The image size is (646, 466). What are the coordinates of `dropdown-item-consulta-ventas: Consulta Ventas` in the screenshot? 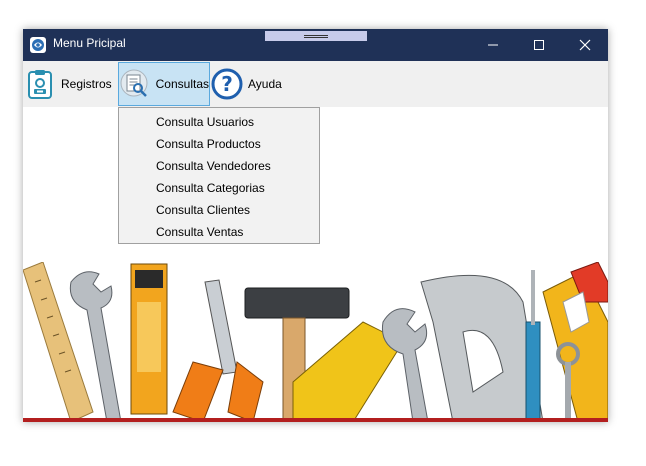 It's located at (219, 232).